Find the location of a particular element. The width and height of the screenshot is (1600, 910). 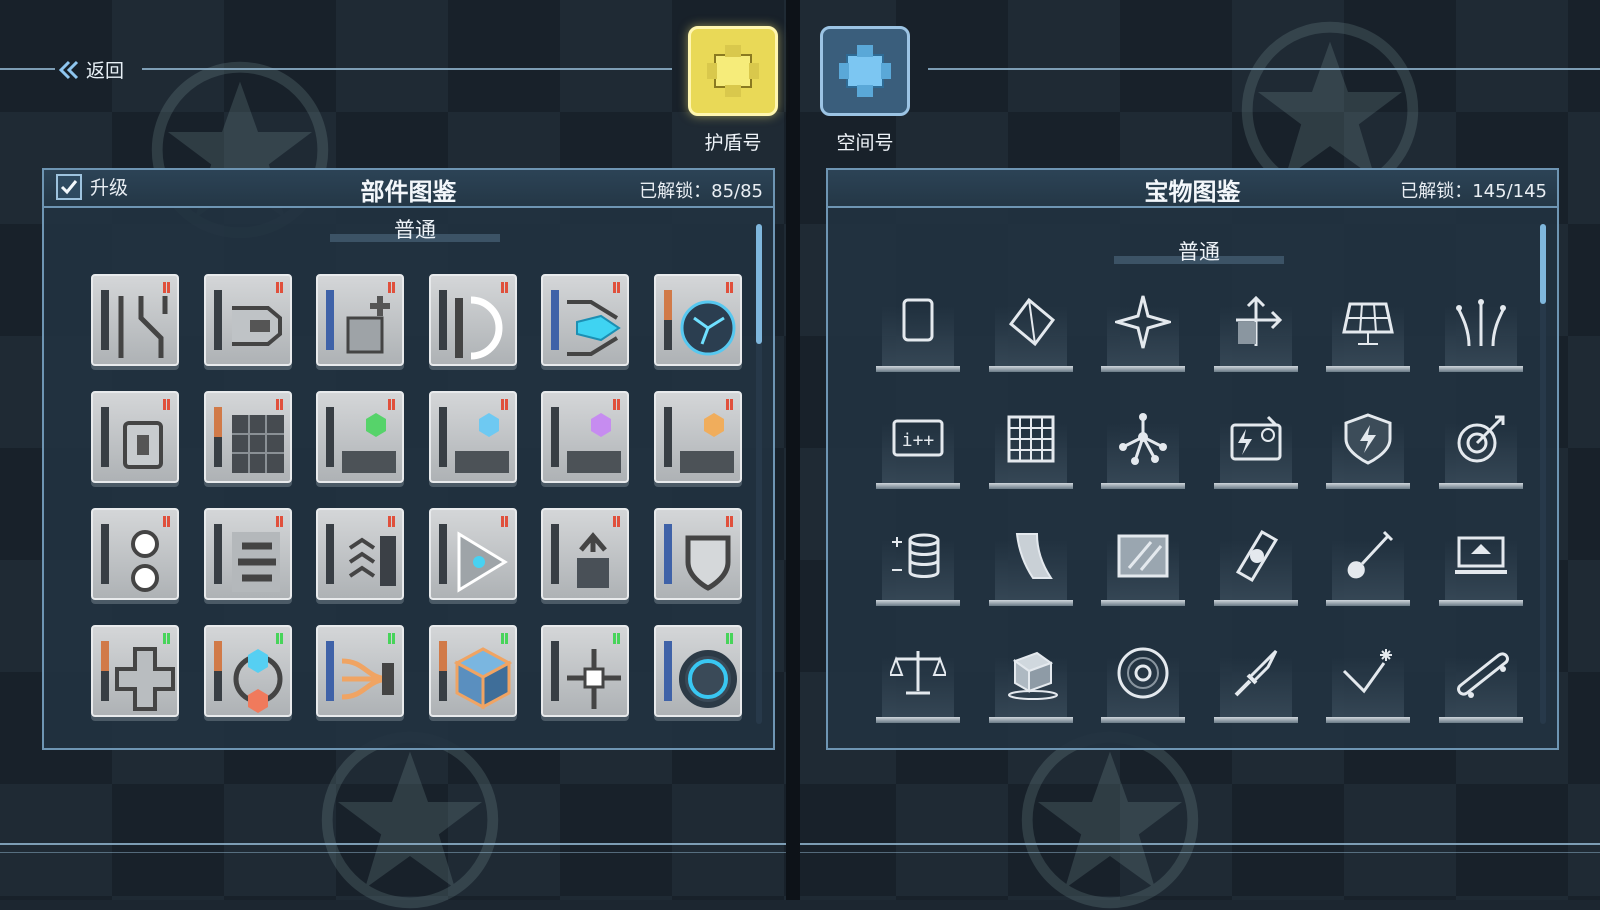

ice-cube-treasure is located at coordinates (1030, 681).